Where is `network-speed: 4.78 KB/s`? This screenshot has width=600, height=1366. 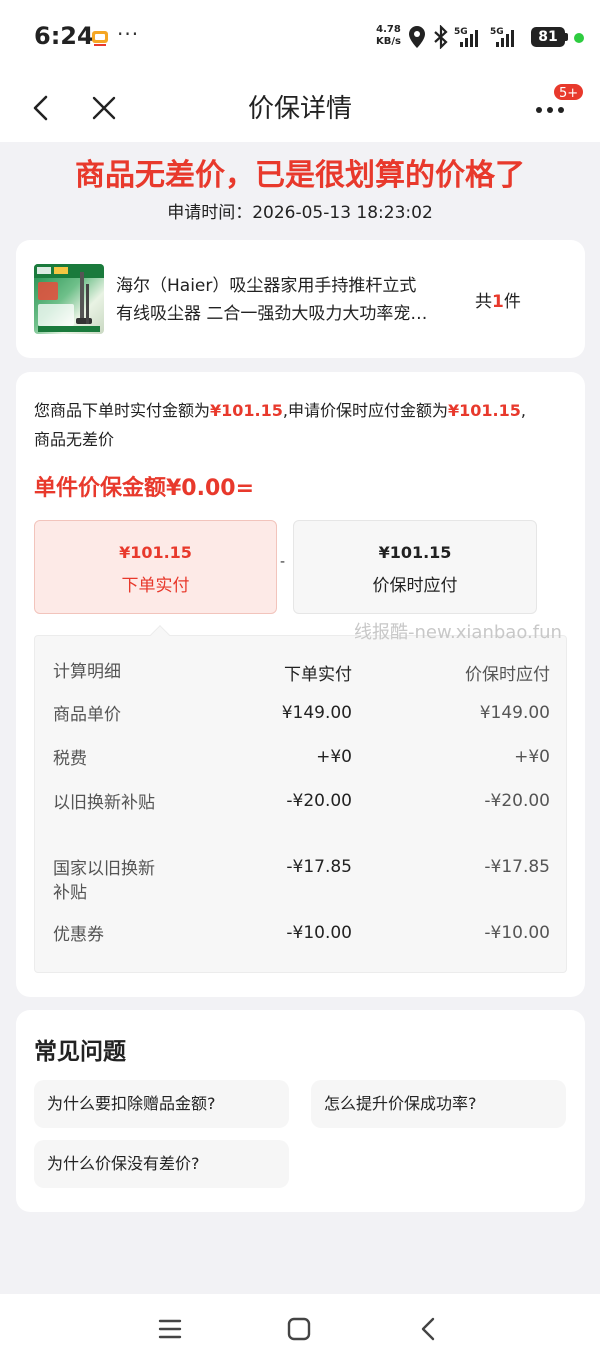 network-speed: 4.78 KB/s is located at coordinates (388, 36).